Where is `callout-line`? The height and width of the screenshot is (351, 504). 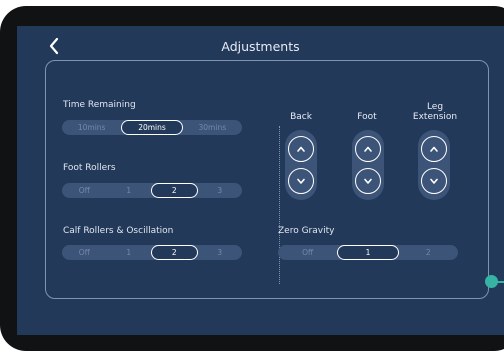 callout-line is located at coordinates (500, 282).